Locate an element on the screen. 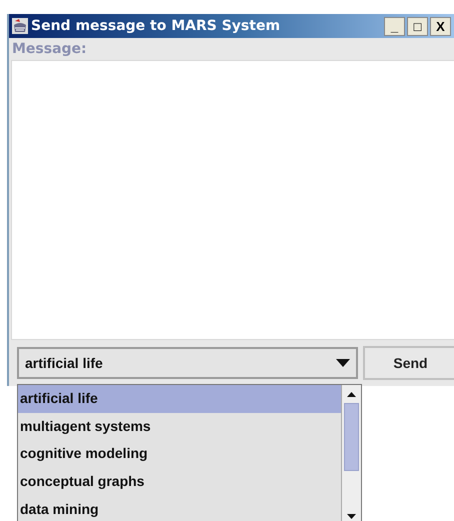 This screenshot has width=454, height=521. window-control-button: □ is located at coordinates (417, 26).